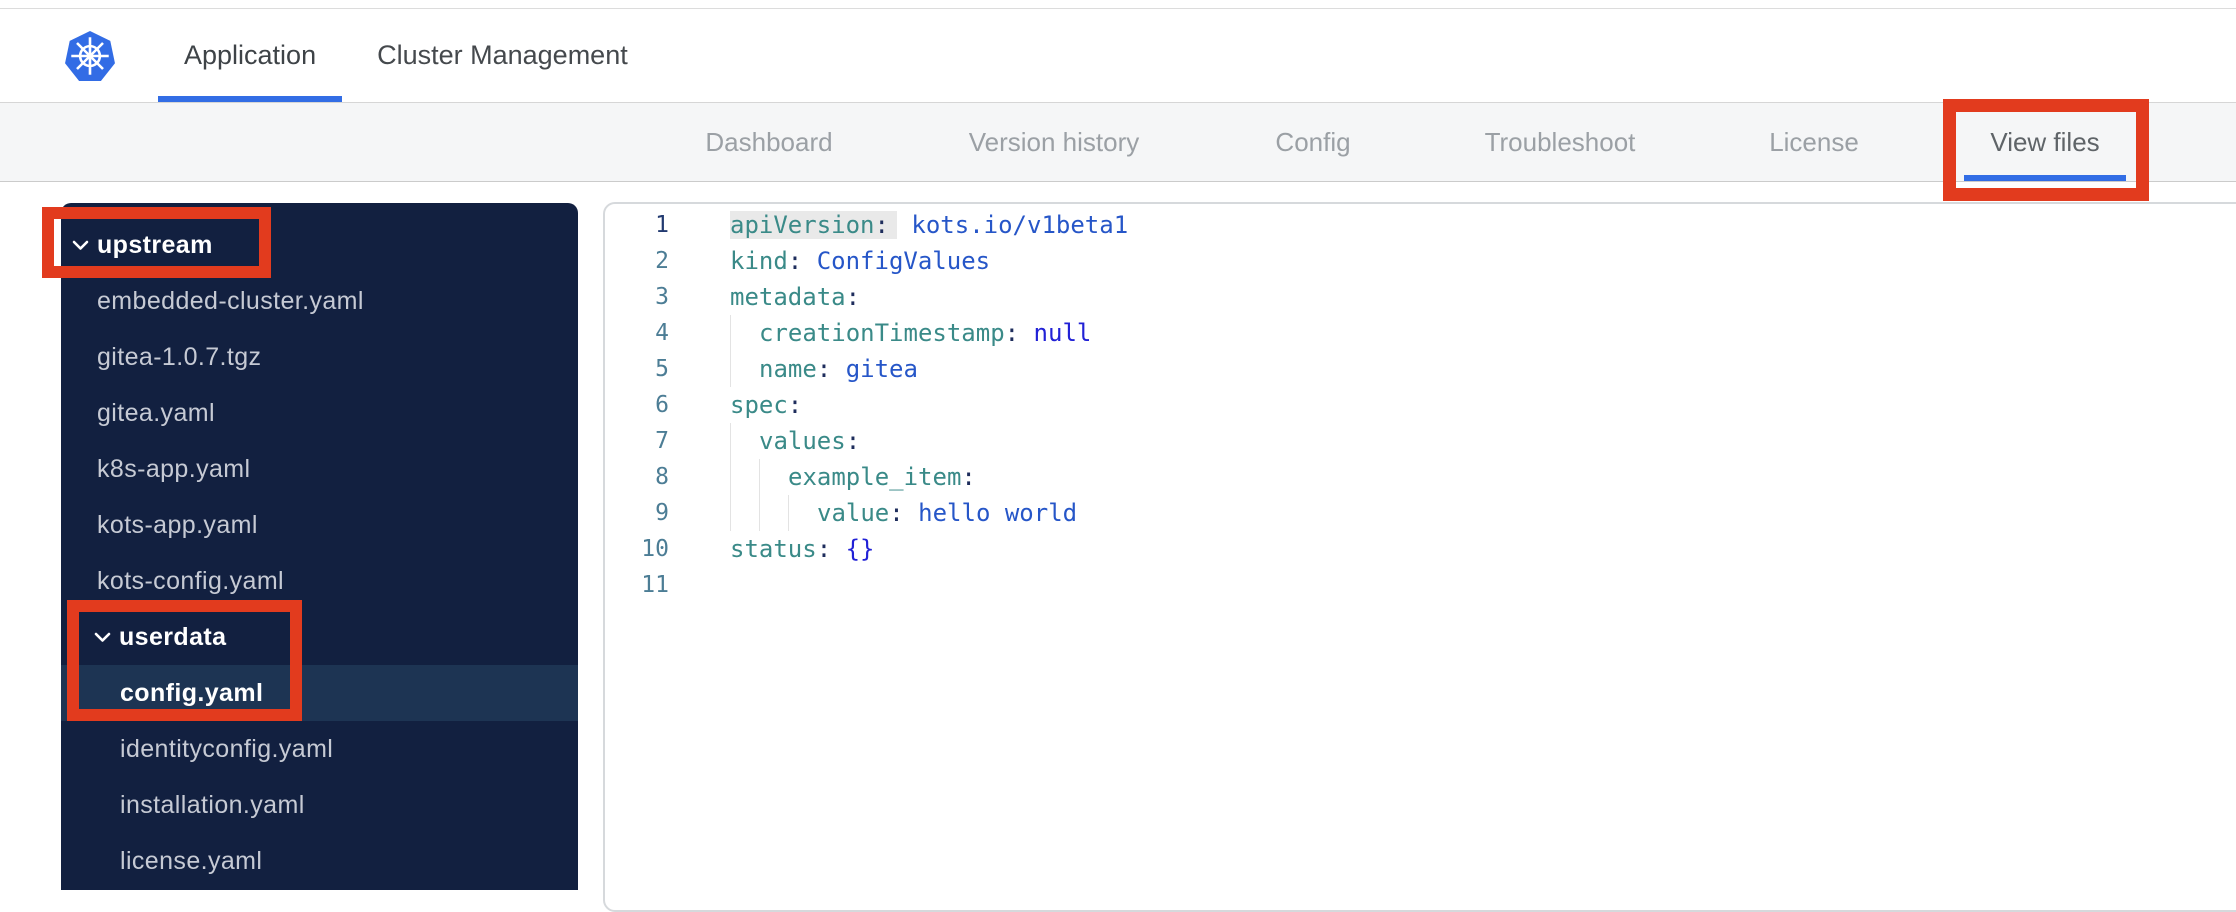  Describe the element at coordinates (319, 805) in the screenshot. I see `tree-file-installation: installation.yaml` at that location.